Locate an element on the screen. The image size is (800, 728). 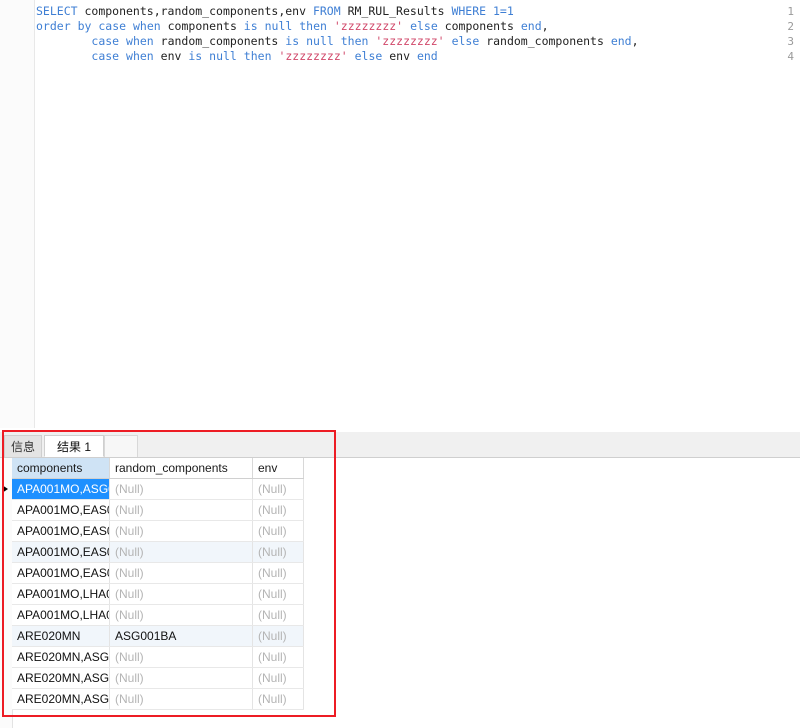
code-token: order is located at coordinates (53, 26).